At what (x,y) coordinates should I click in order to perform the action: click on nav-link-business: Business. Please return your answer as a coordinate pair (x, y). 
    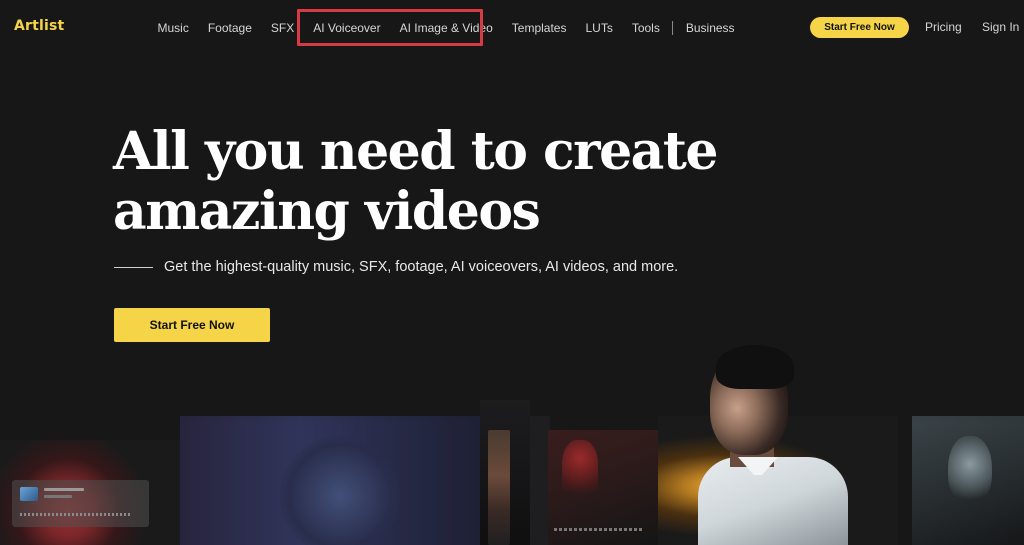
    Looking at the image, I should click on (710, 28).